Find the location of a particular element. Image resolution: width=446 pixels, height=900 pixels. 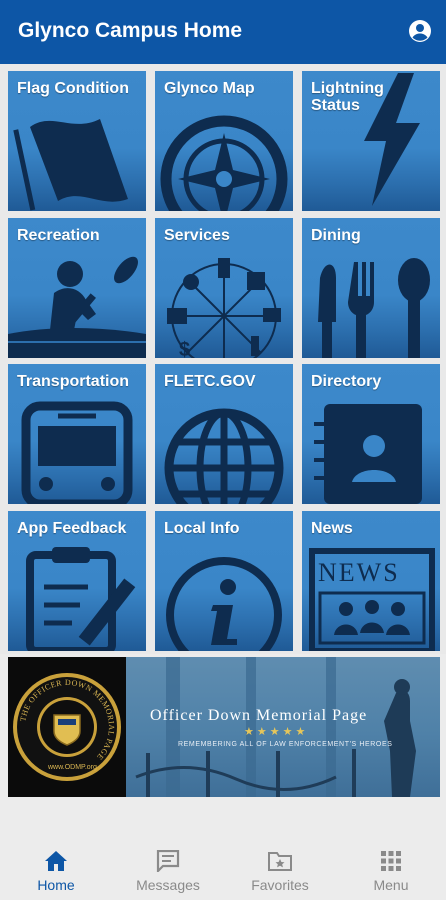

nav-home: Home is located at coordinates (56, 875).